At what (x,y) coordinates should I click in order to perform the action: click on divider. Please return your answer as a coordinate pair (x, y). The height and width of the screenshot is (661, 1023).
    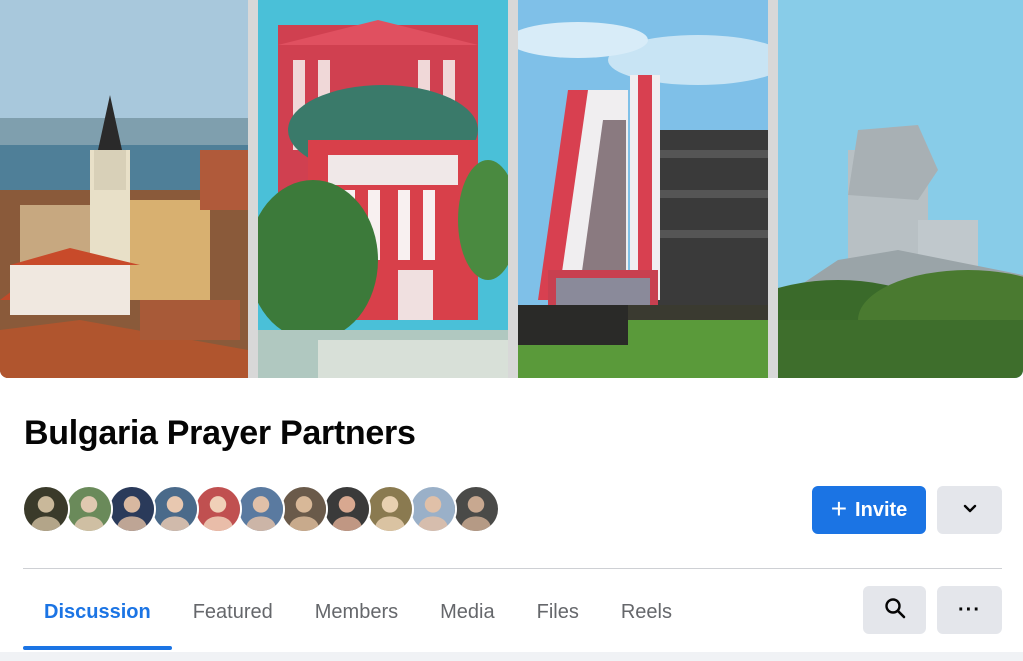
    Looking at the image, I should click on (512, 568).